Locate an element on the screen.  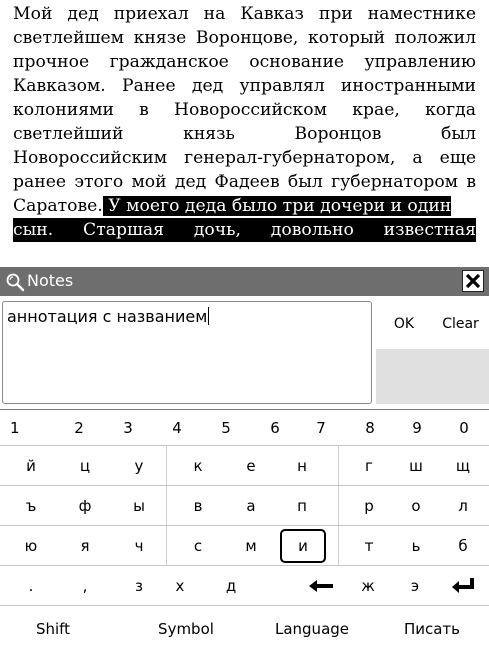
key: э is located at coordinates (415, 586).